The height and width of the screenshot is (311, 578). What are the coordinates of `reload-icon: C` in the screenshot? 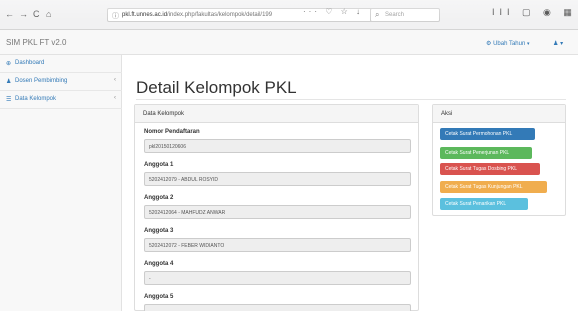 It's located at (36, 14).